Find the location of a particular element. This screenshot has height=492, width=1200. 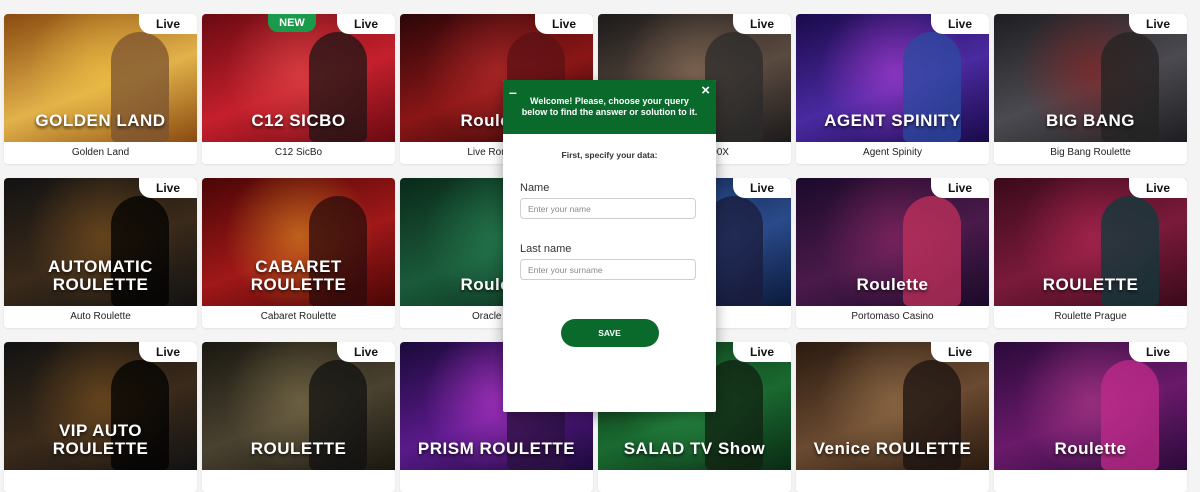

name-label: Name is located at coordinates (535, 188).